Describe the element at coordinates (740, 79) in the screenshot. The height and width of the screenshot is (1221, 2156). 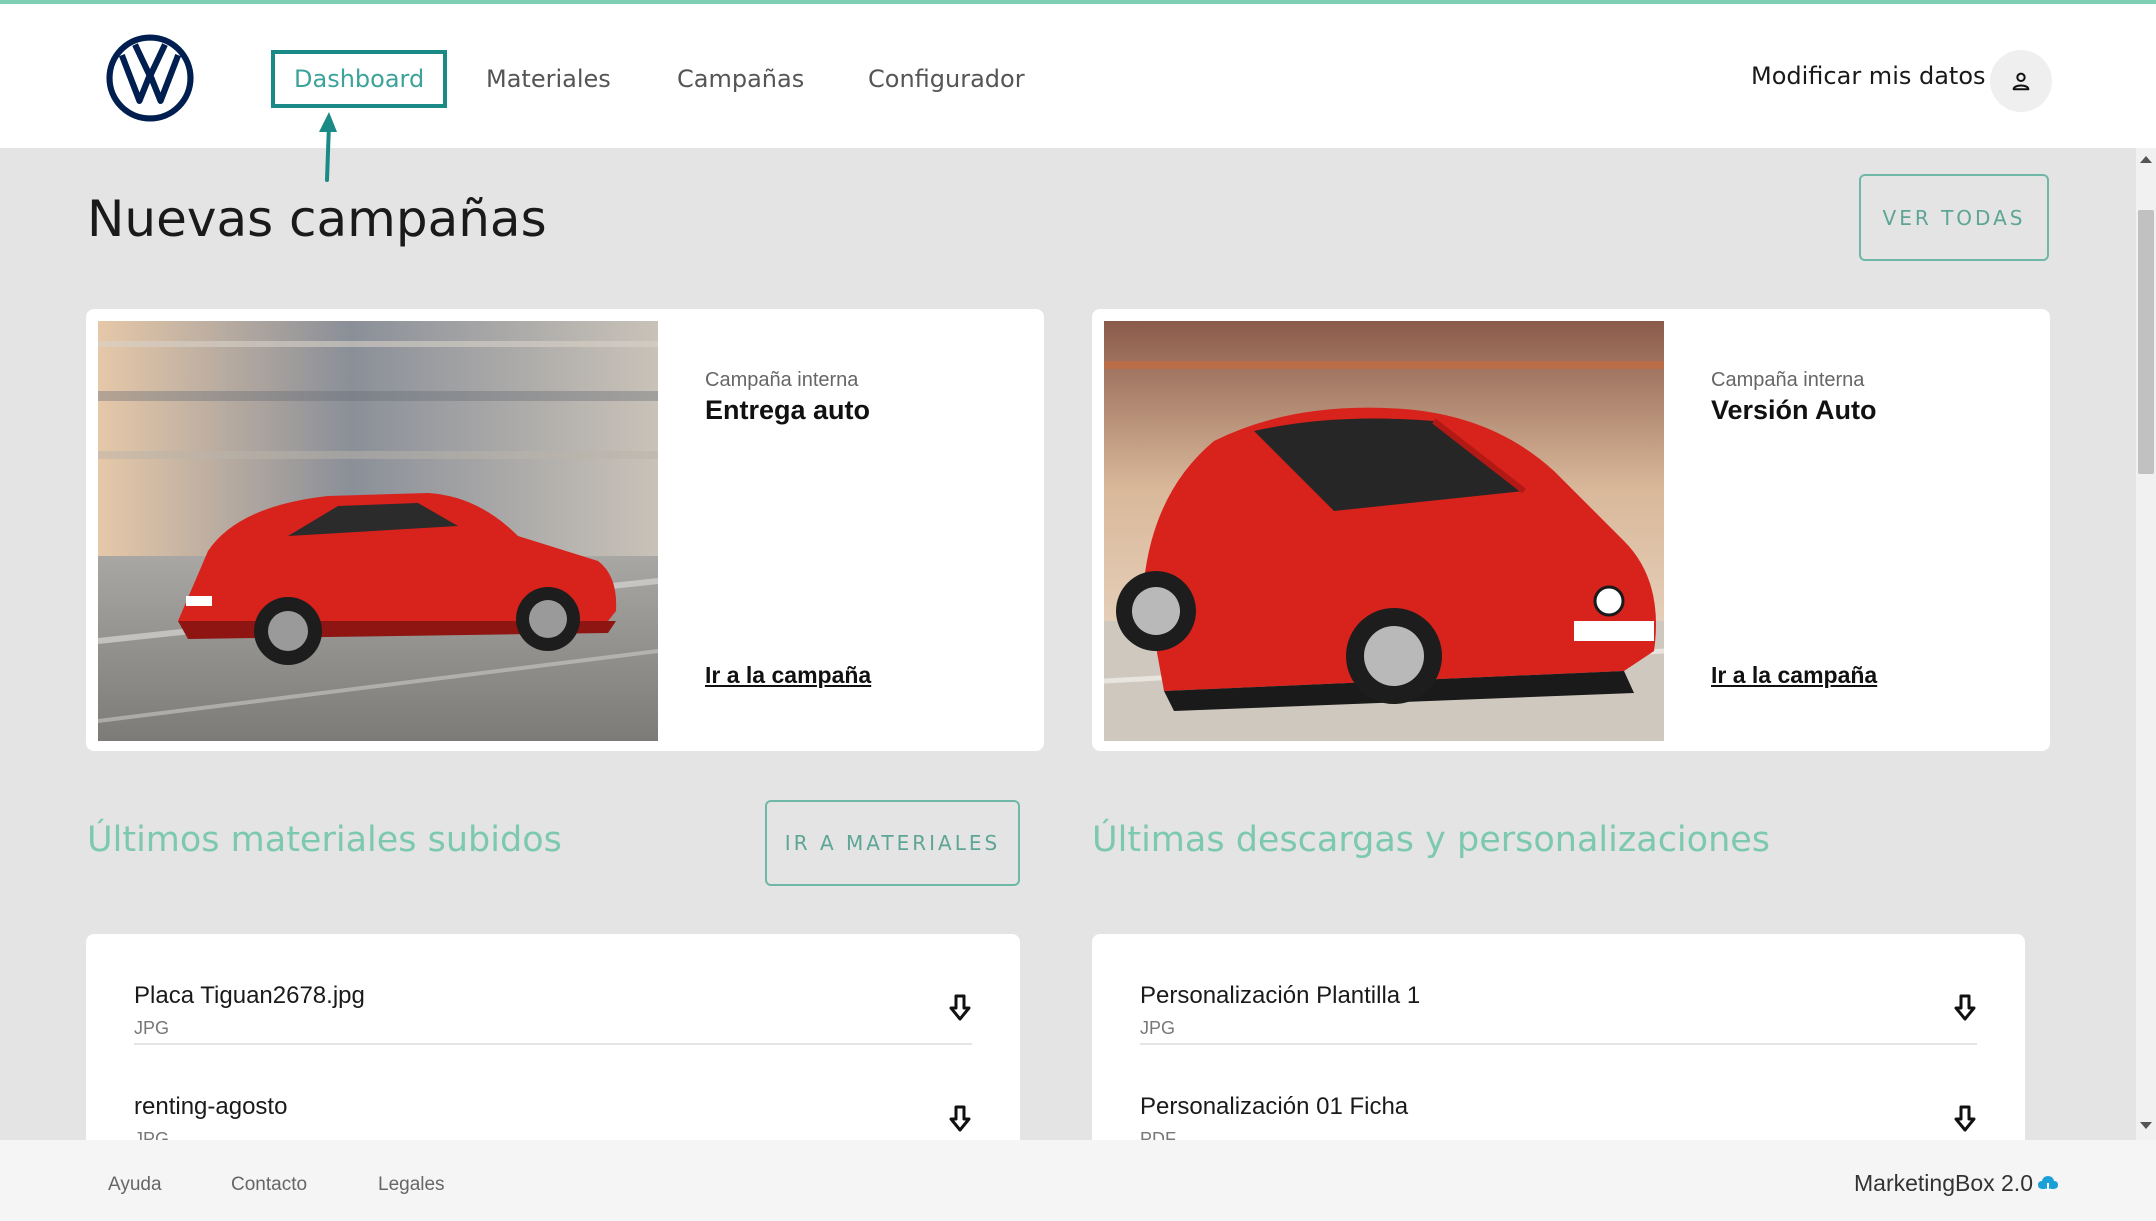
I see `nav-campanas: Campañas` at that location.